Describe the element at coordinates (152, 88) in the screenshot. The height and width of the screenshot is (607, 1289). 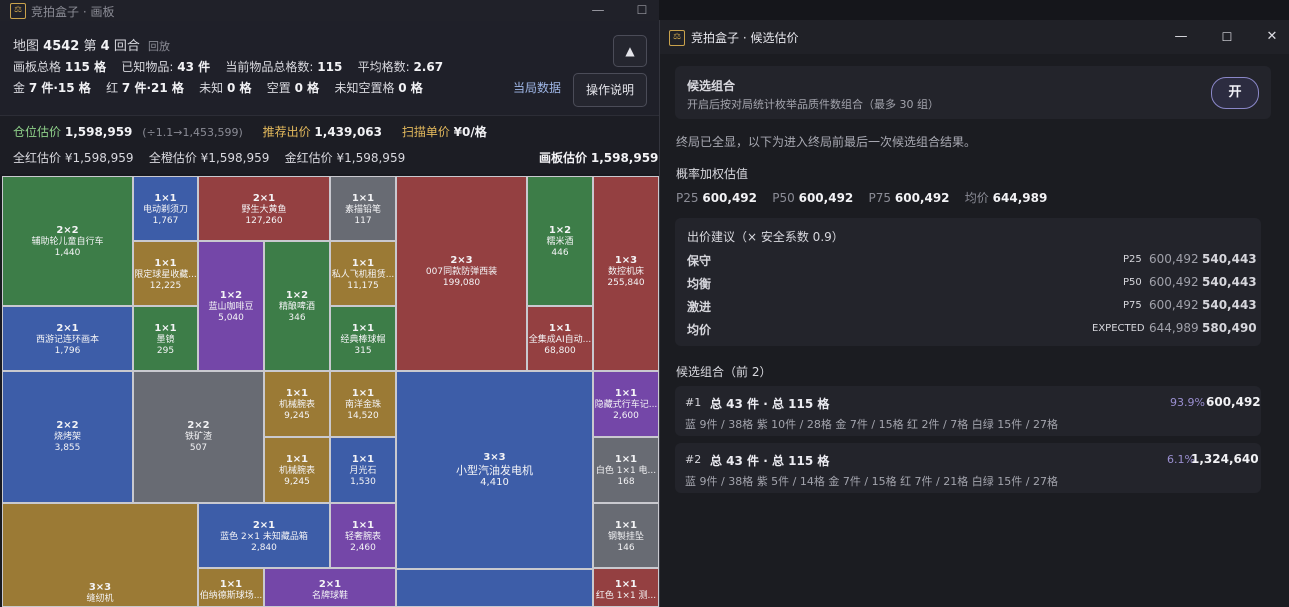
I see `red-value: 7 件·21 格` at that location.